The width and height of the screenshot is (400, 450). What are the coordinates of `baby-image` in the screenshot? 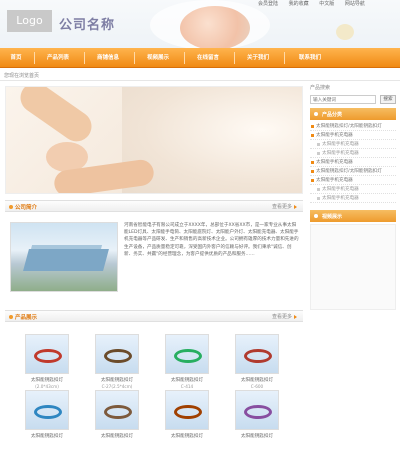 It's located at (215, 27).